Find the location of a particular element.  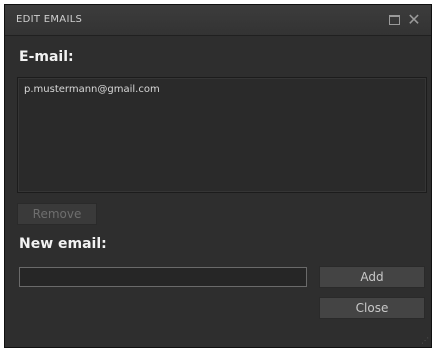

list-item: p.mustermann@gmail.com is located at coordinates (92, 89).